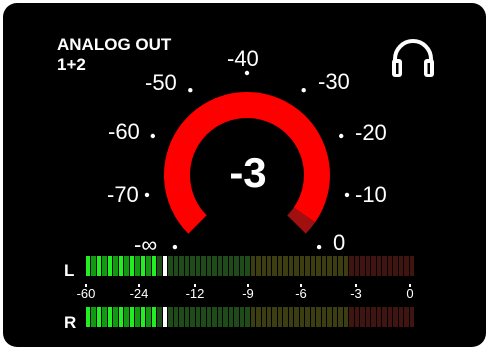 The image size is (489, 350). What do you see at coordinates (339, 242) in the screenshot?
I see `scale-label-0: 0` at bounding box center [339, 242].